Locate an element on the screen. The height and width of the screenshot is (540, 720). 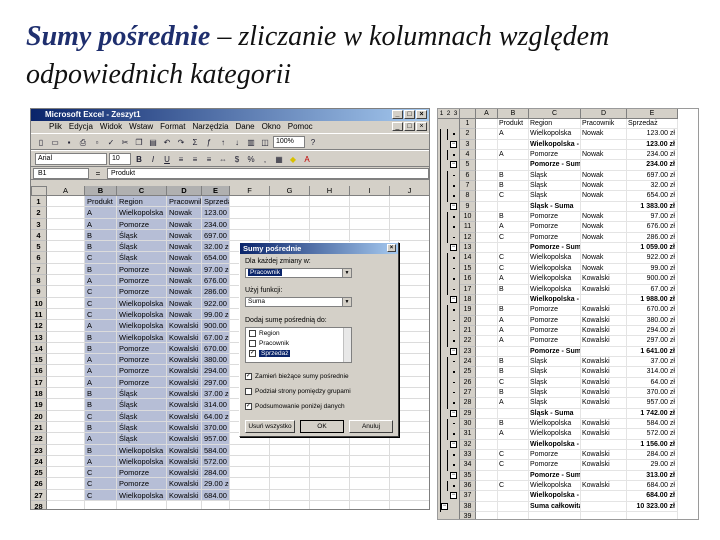
currency-icon: $ is located at coordinates (237, 159).